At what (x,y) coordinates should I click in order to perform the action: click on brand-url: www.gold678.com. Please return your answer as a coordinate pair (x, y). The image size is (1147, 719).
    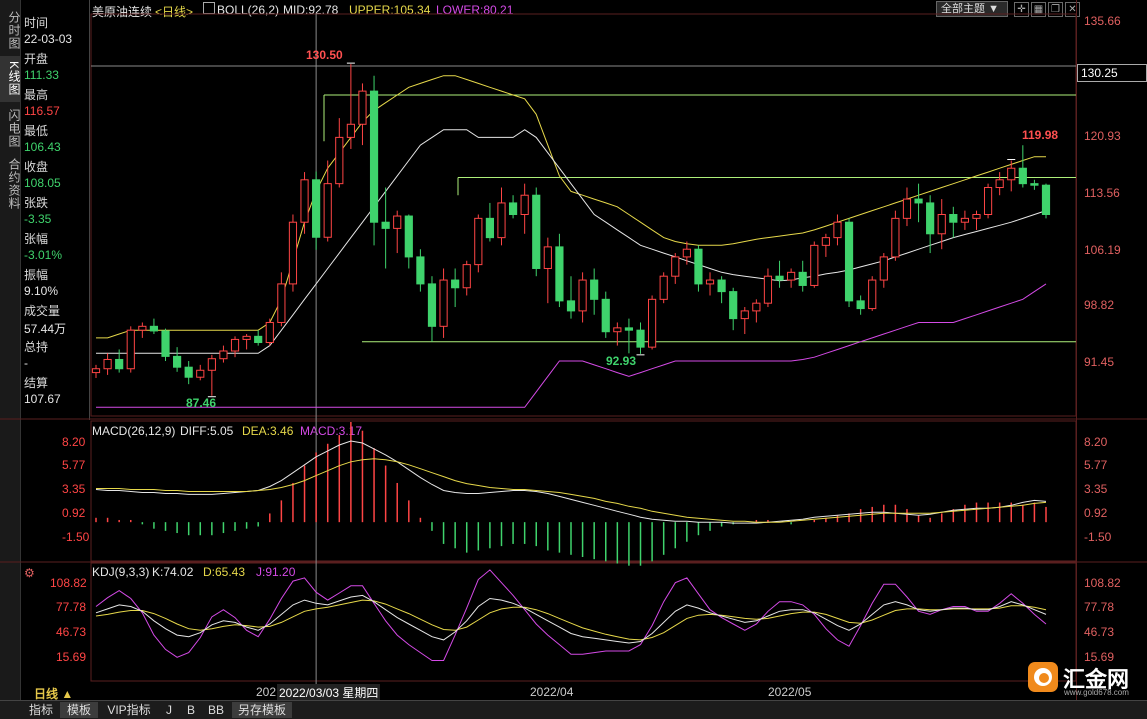
    Looking at the image, I should click on (1096, 692).